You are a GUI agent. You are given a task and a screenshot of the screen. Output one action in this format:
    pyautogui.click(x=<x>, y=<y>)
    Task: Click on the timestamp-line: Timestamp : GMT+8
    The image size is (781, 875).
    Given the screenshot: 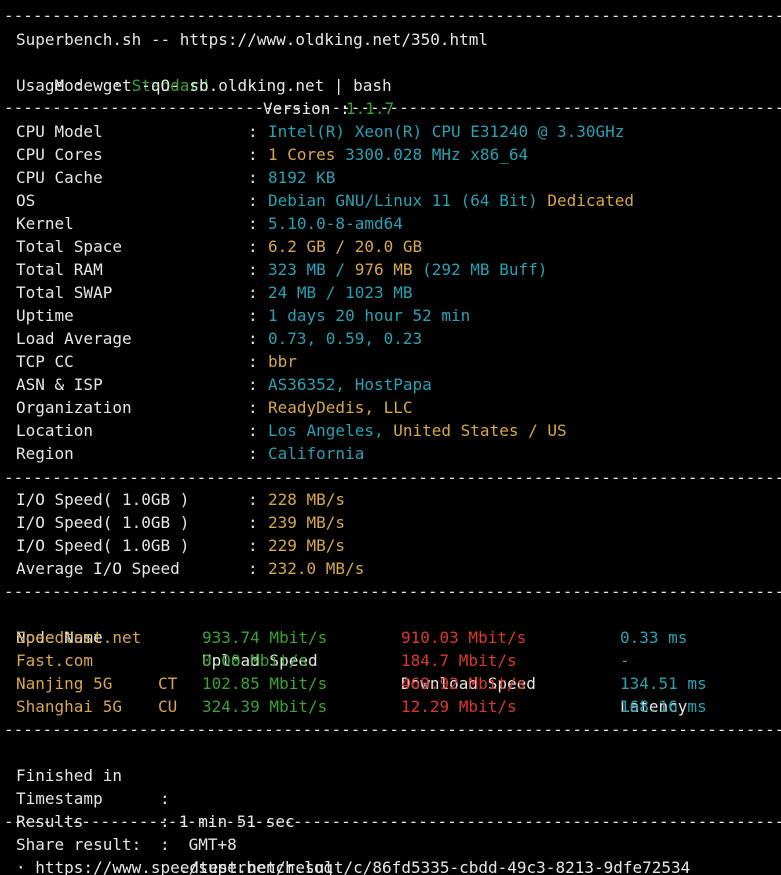 What is the action you would take?
    pyautogui.click(x=126, y=809)
    